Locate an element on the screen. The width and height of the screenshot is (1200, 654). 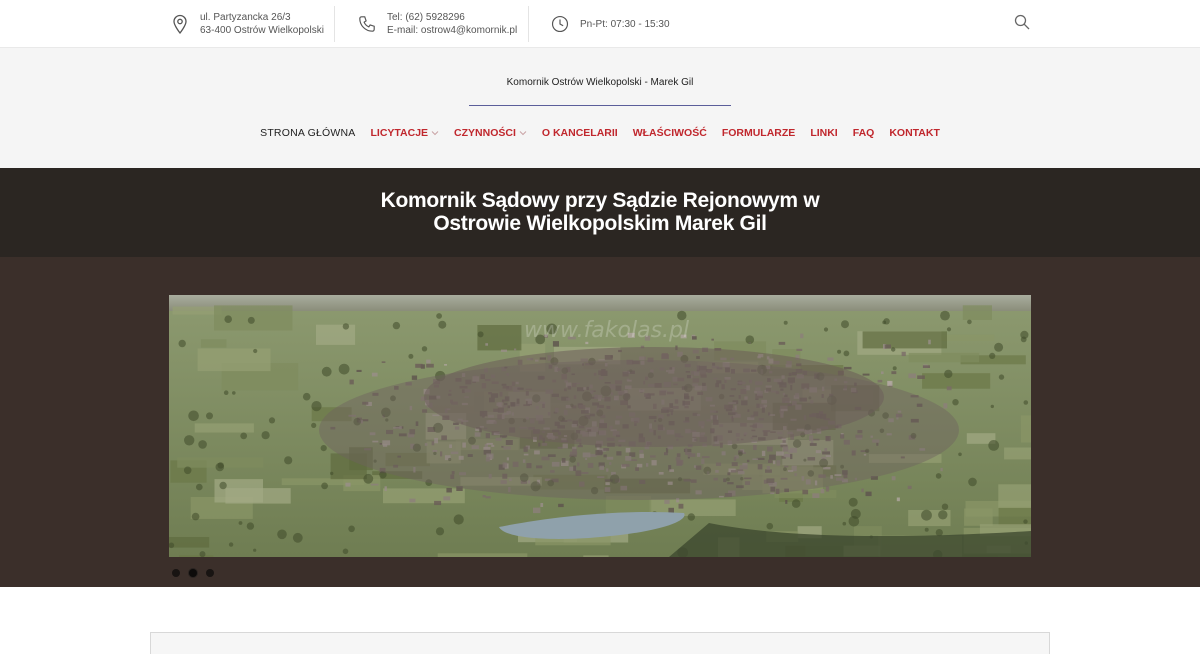
clock-icon is located at coordinates (560, 24).